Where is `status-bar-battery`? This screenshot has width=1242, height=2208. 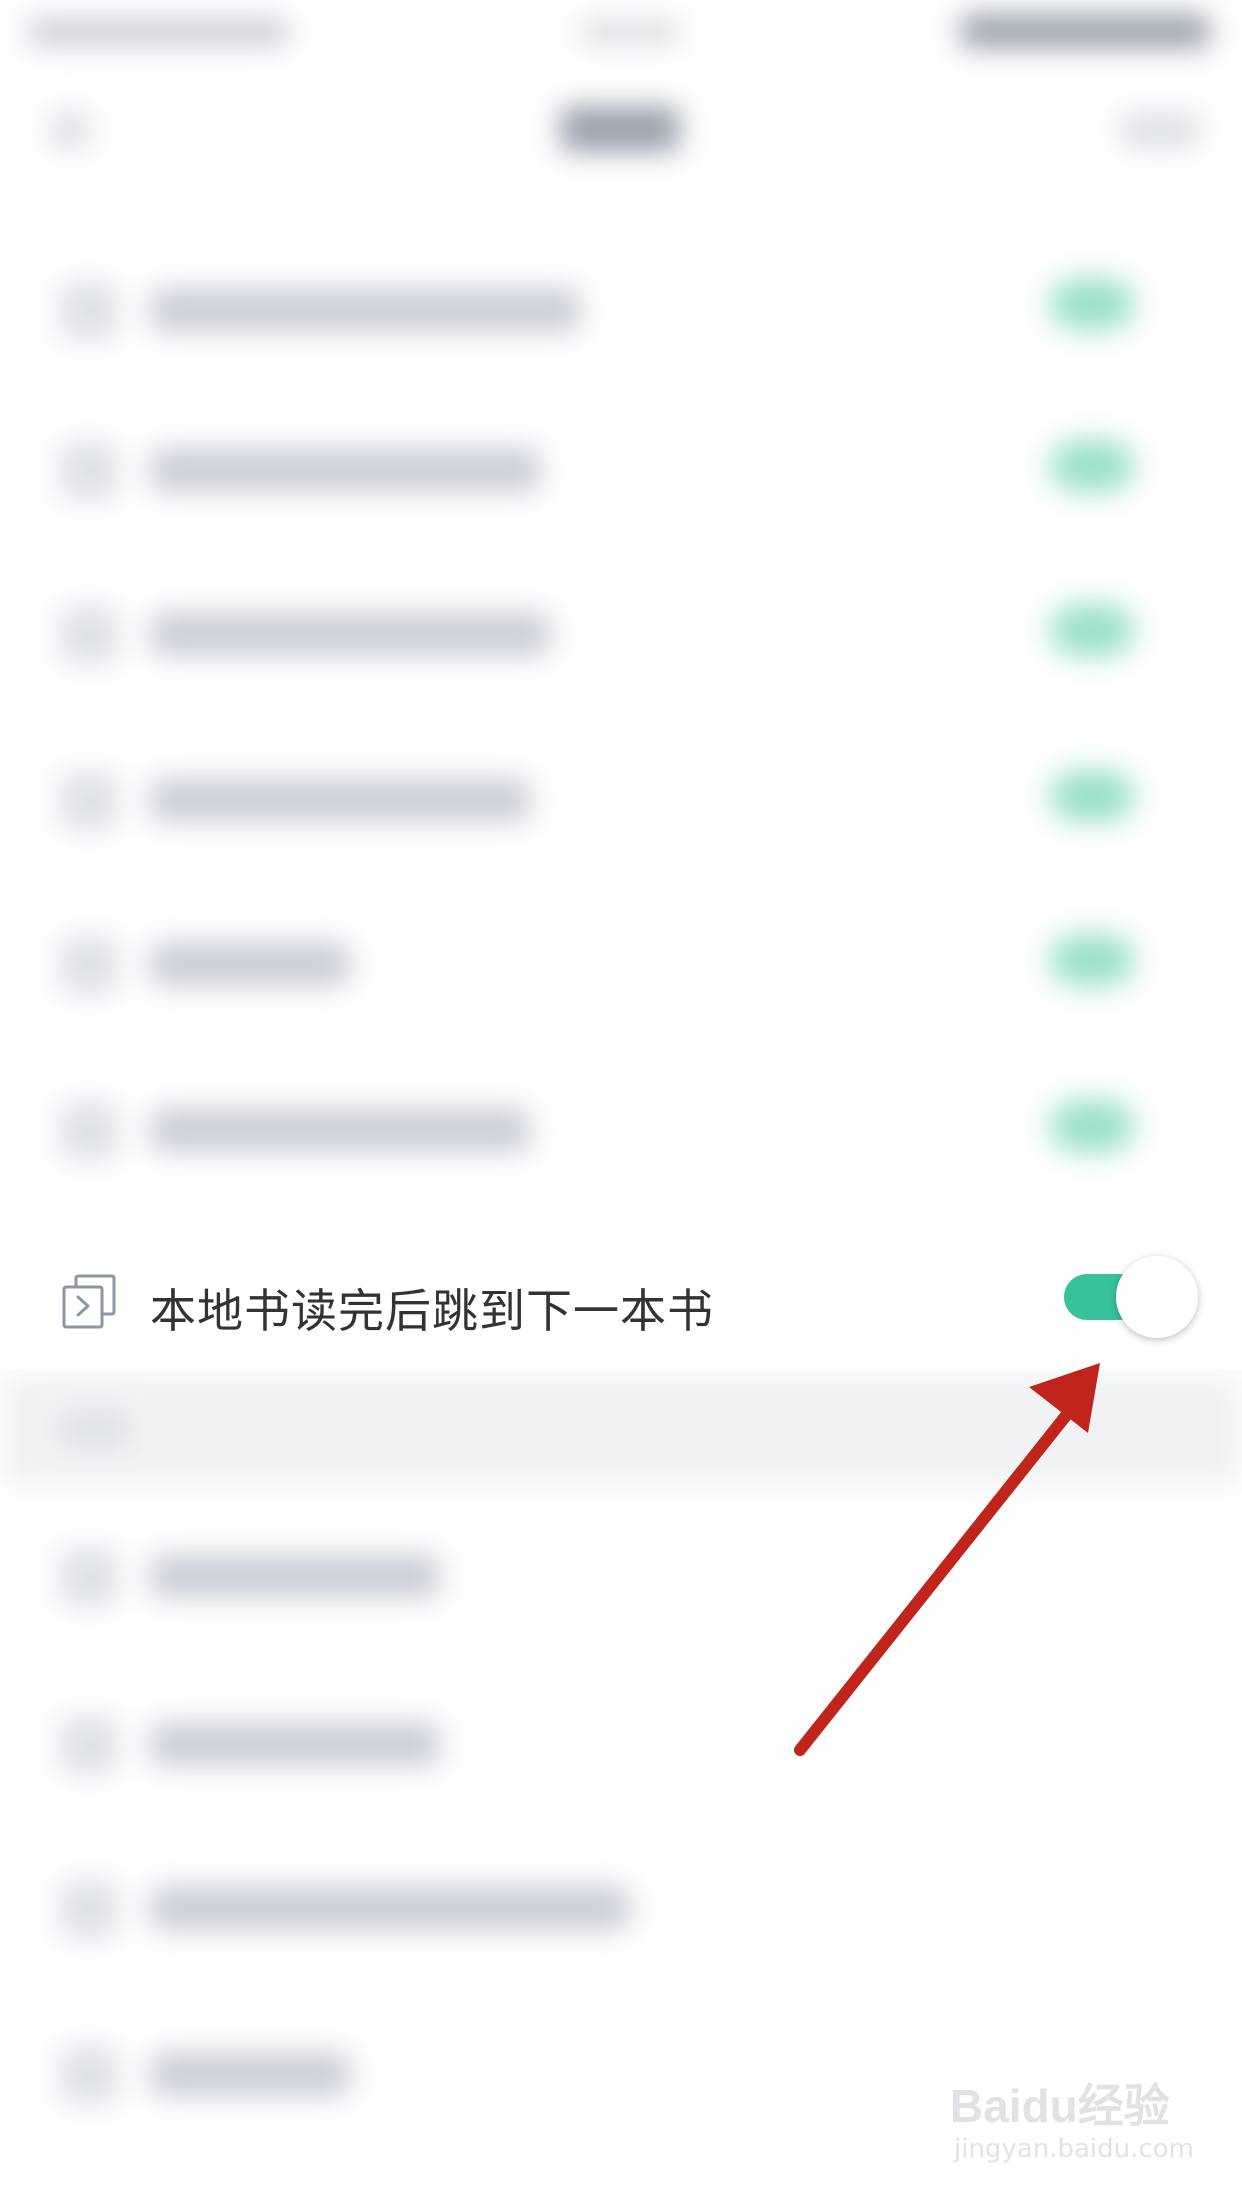
status-bar-battery is located at coordinates (1085, 31).